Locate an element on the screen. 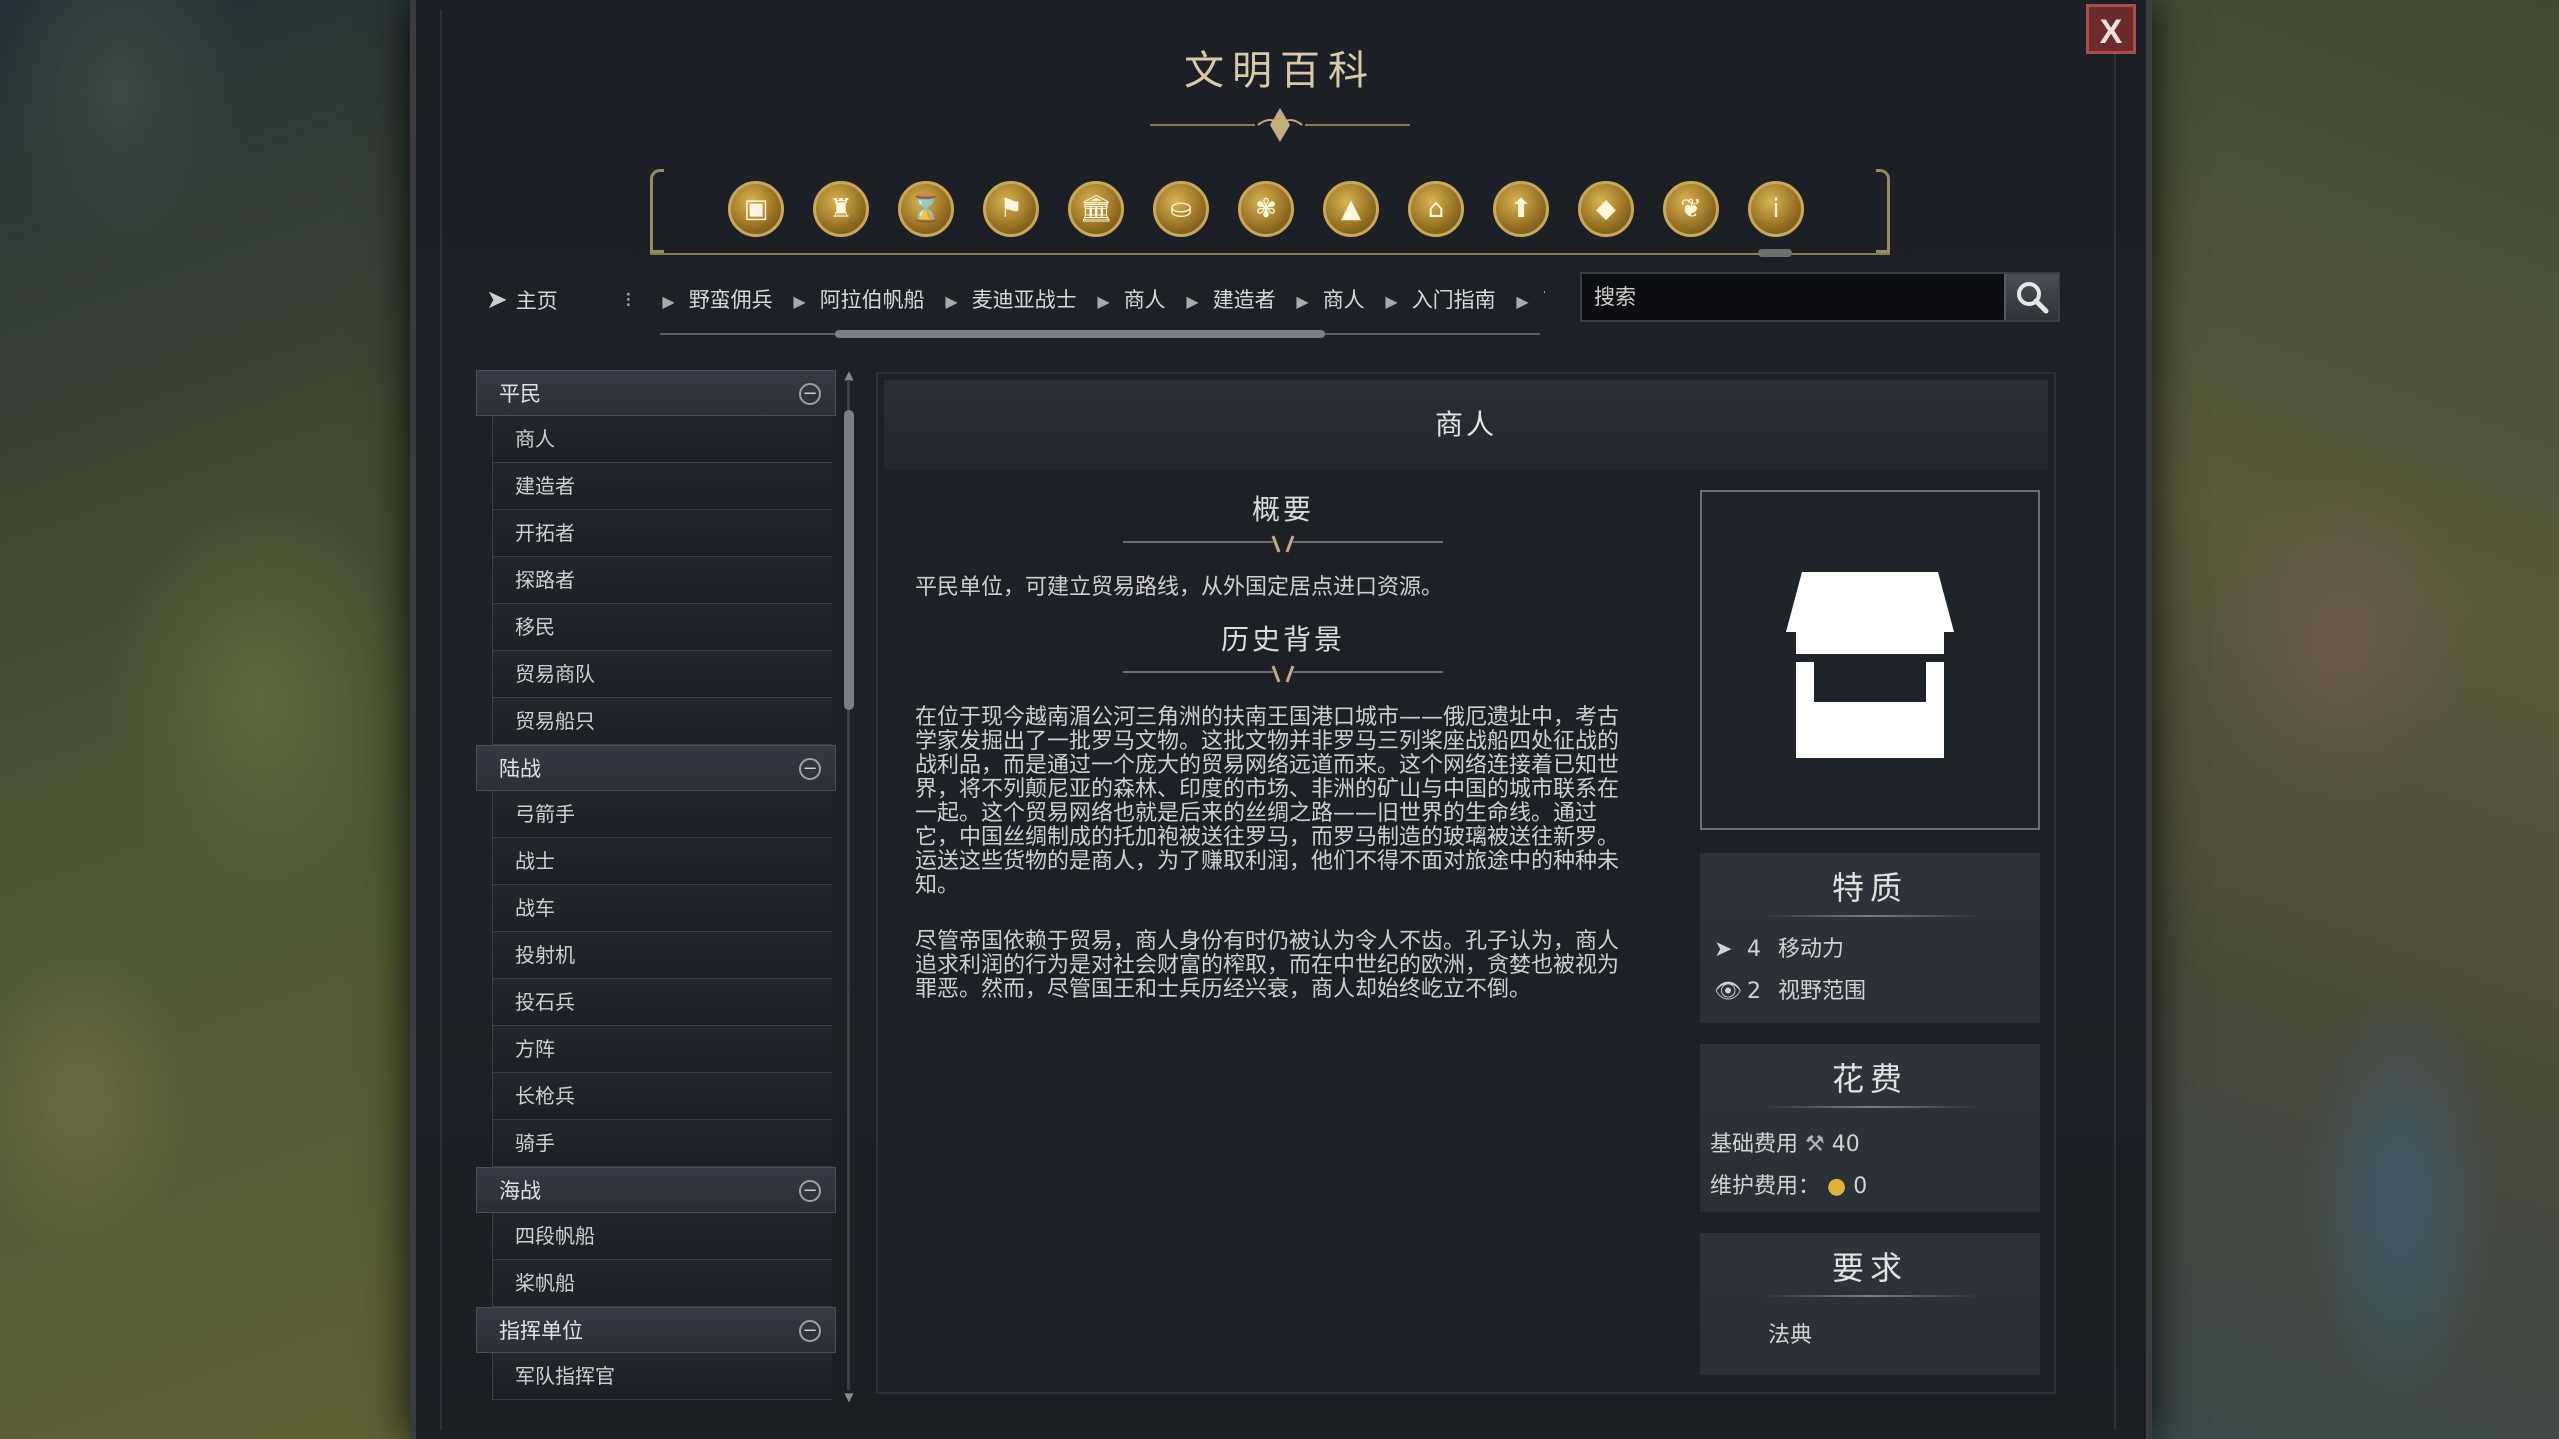 The width and height of the screenshot is (2559, 1439). group-header-civilian: 平民 − is located at coordinates (656, 393).